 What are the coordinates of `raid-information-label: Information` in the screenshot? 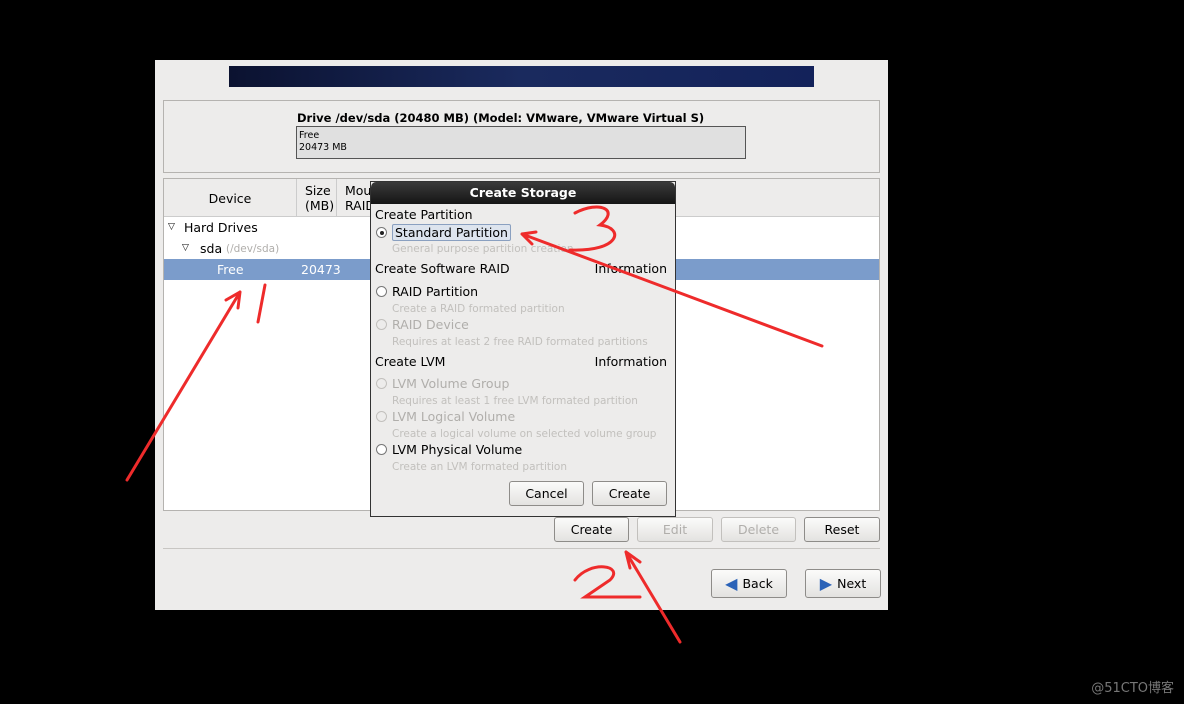 It's located at (630, 268).